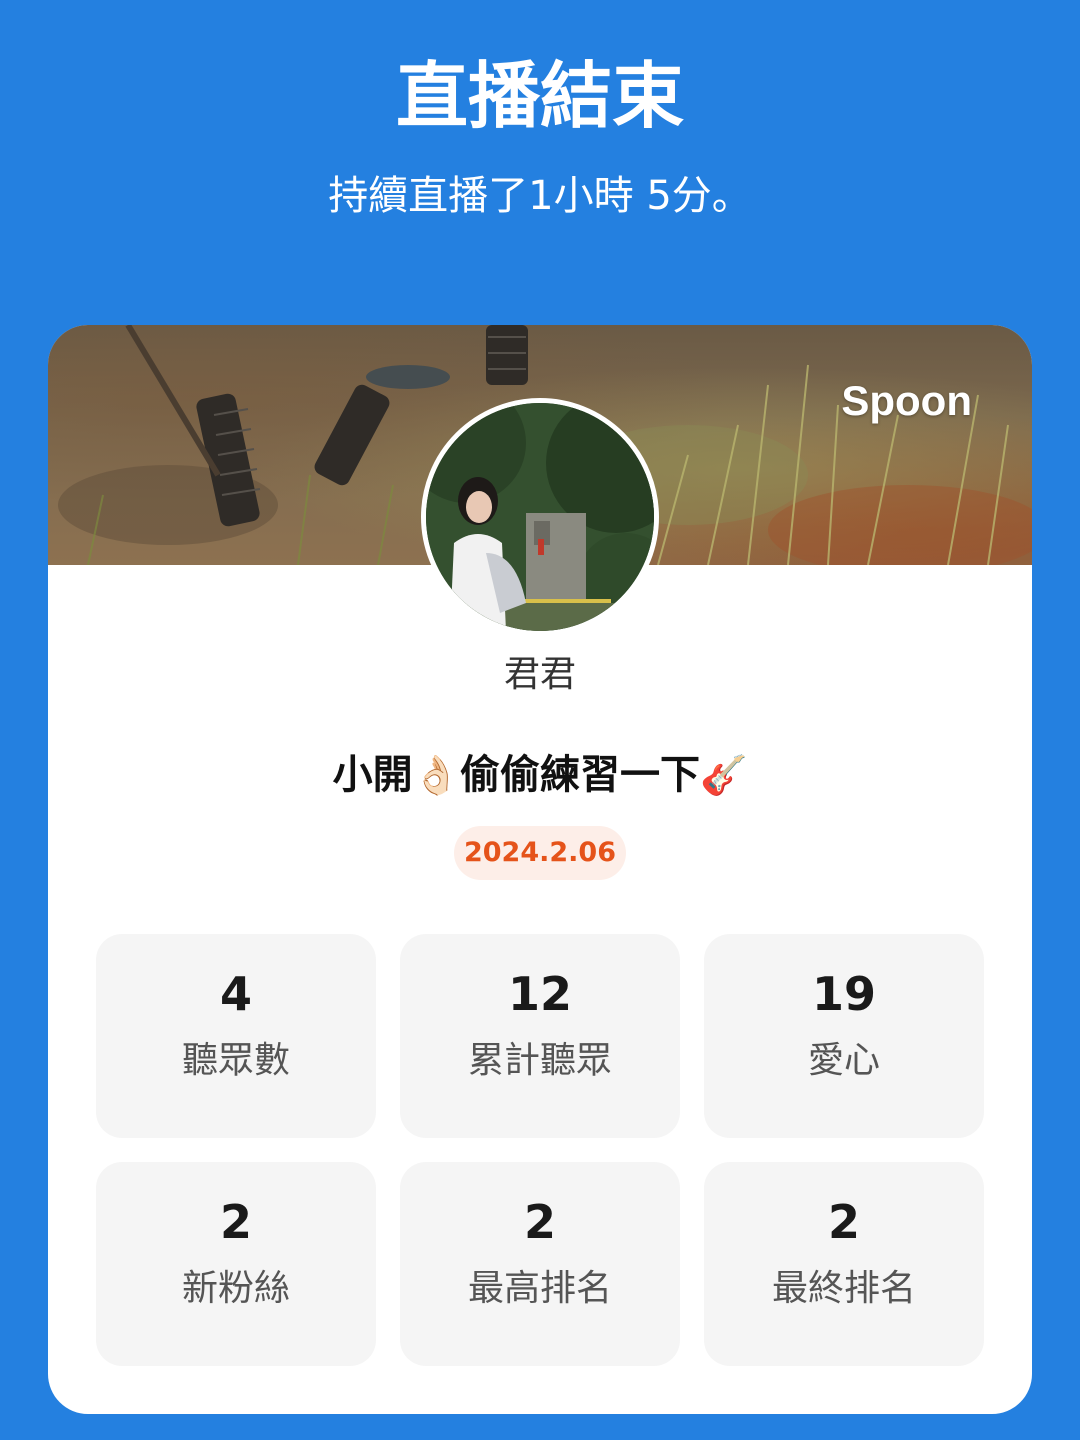 The height and width of the screenshot is (1440, 1080). I want to click on stat-final-rank: 2 最終排名, so click(844, 1264).